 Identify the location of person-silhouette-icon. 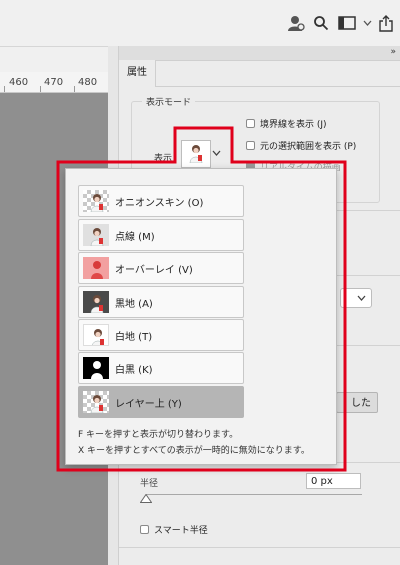
(97, 370).